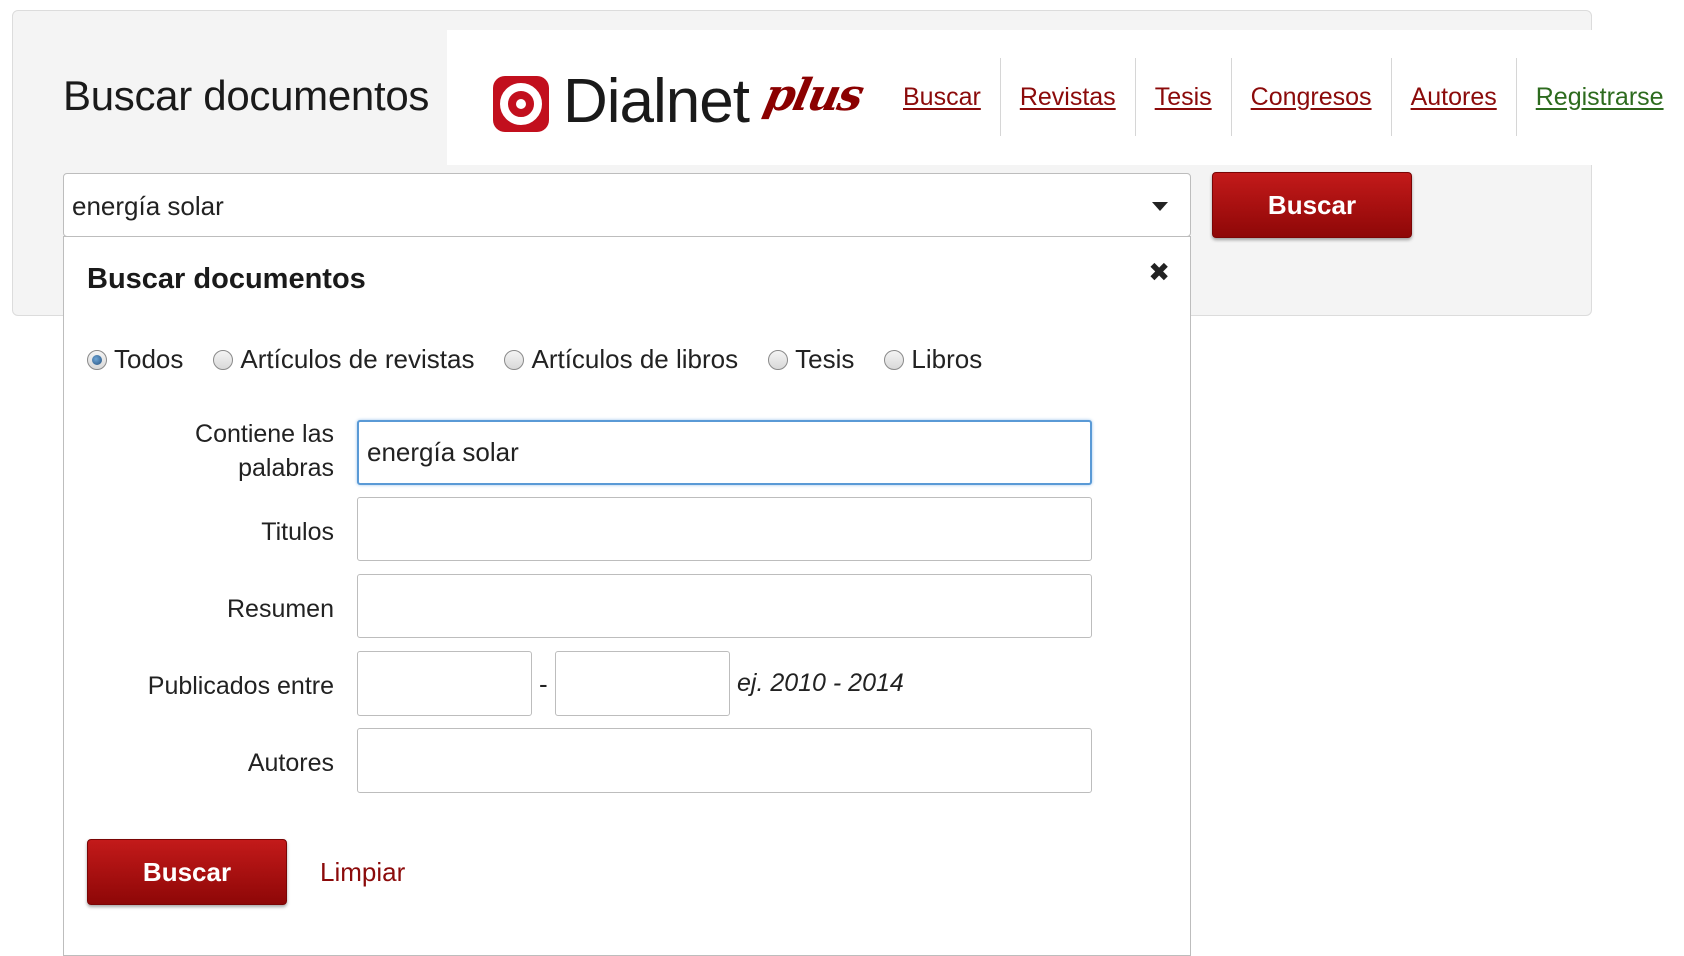 Image resolution: width=1684 pixels, height=956 pixels. What do you see at coordinates (947, 359) in the screenshot?
I see `radio-label: Libros` at bounding box center [947, 359].